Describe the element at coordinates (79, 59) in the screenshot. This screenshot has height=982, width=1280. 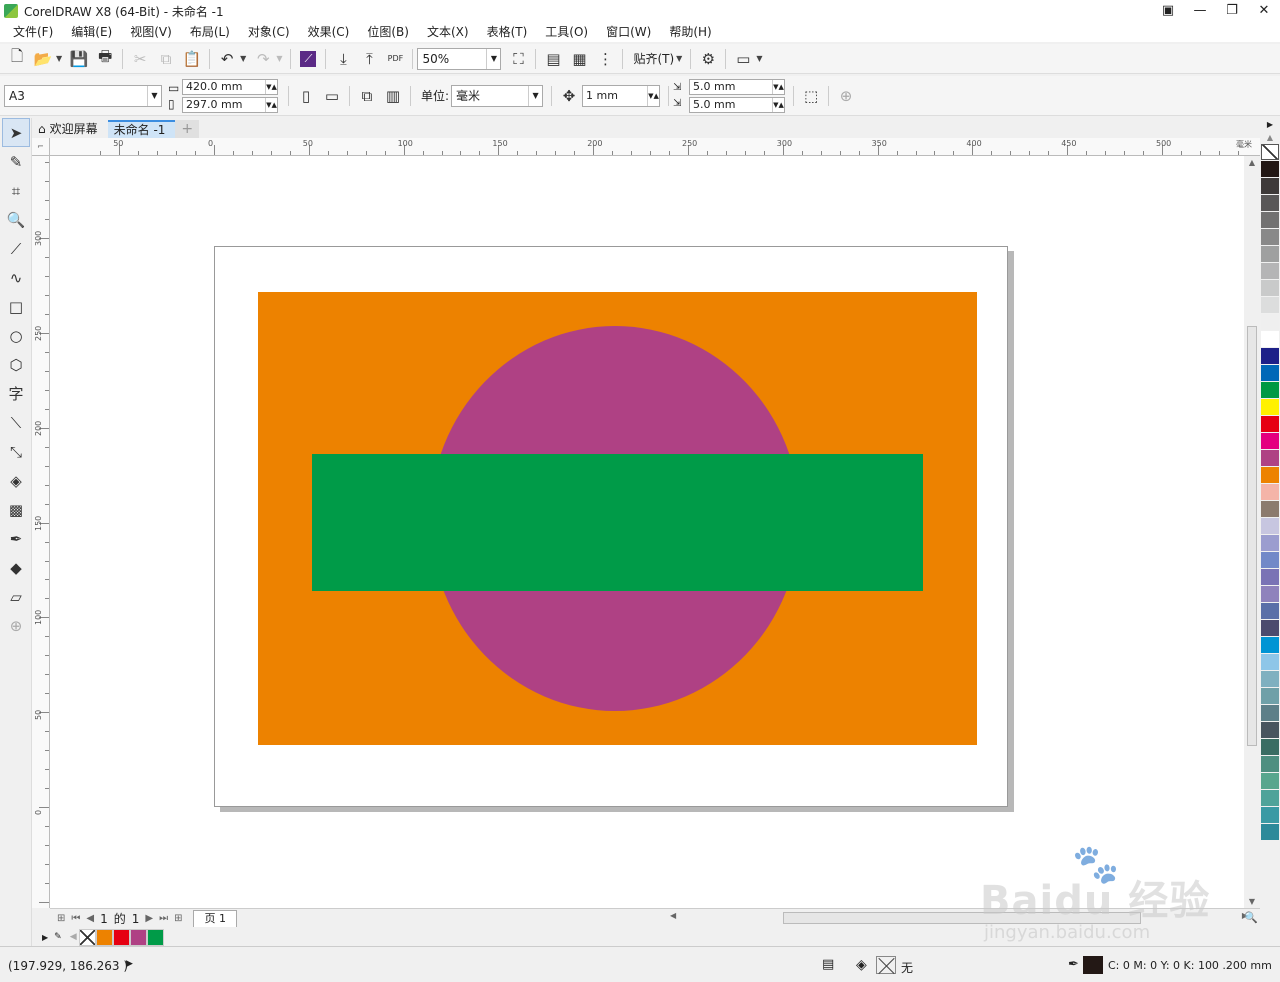
I see `save-icon: 💾` at that location.